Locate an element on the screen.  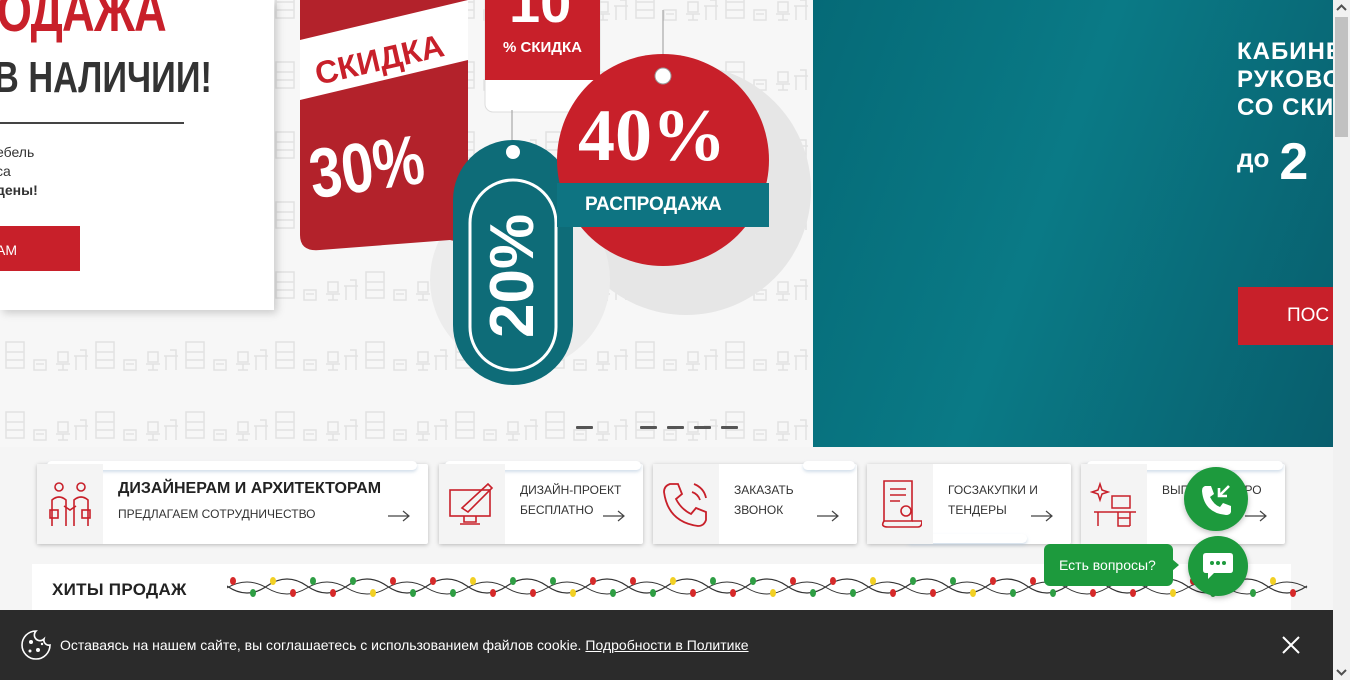
tag-30-value: 30% is located at coordinates (366, 167).